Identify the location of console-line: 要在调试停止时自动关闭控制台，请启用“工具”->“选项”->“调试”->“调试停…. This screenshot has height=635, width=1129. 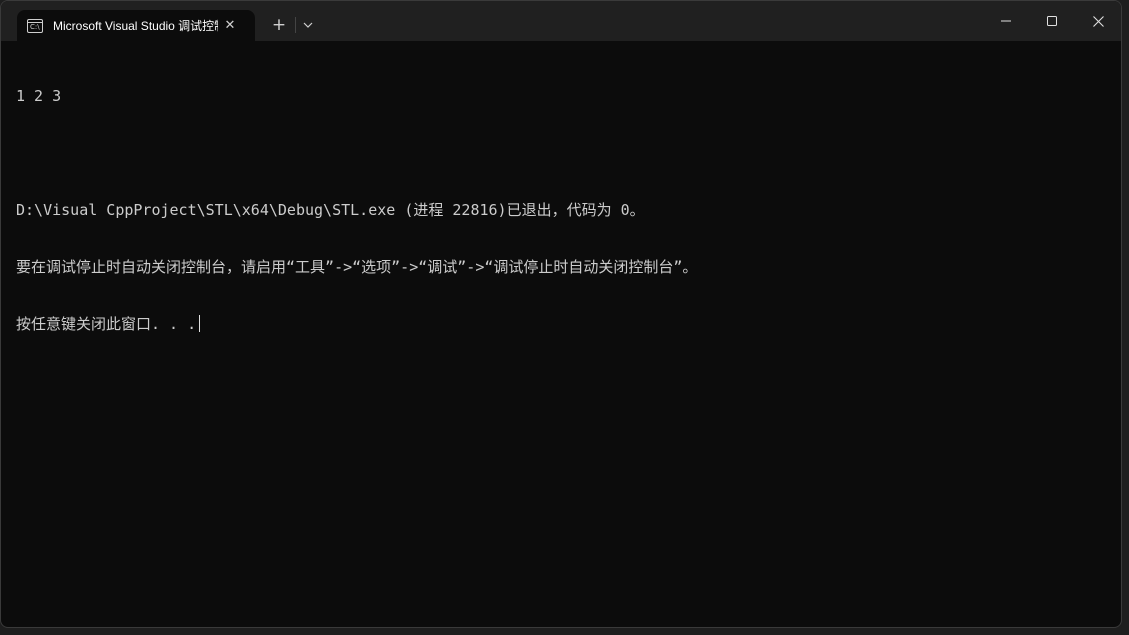
(357, 267).